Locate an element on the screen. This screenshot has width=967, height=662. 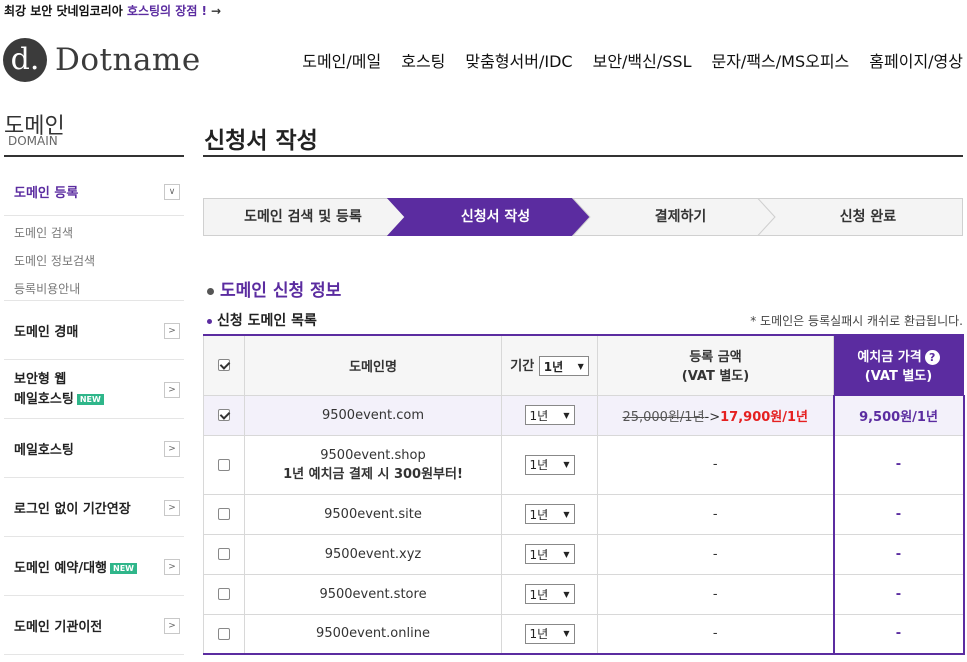
arrow-right-icon: → is located at coordinates (216, 11).